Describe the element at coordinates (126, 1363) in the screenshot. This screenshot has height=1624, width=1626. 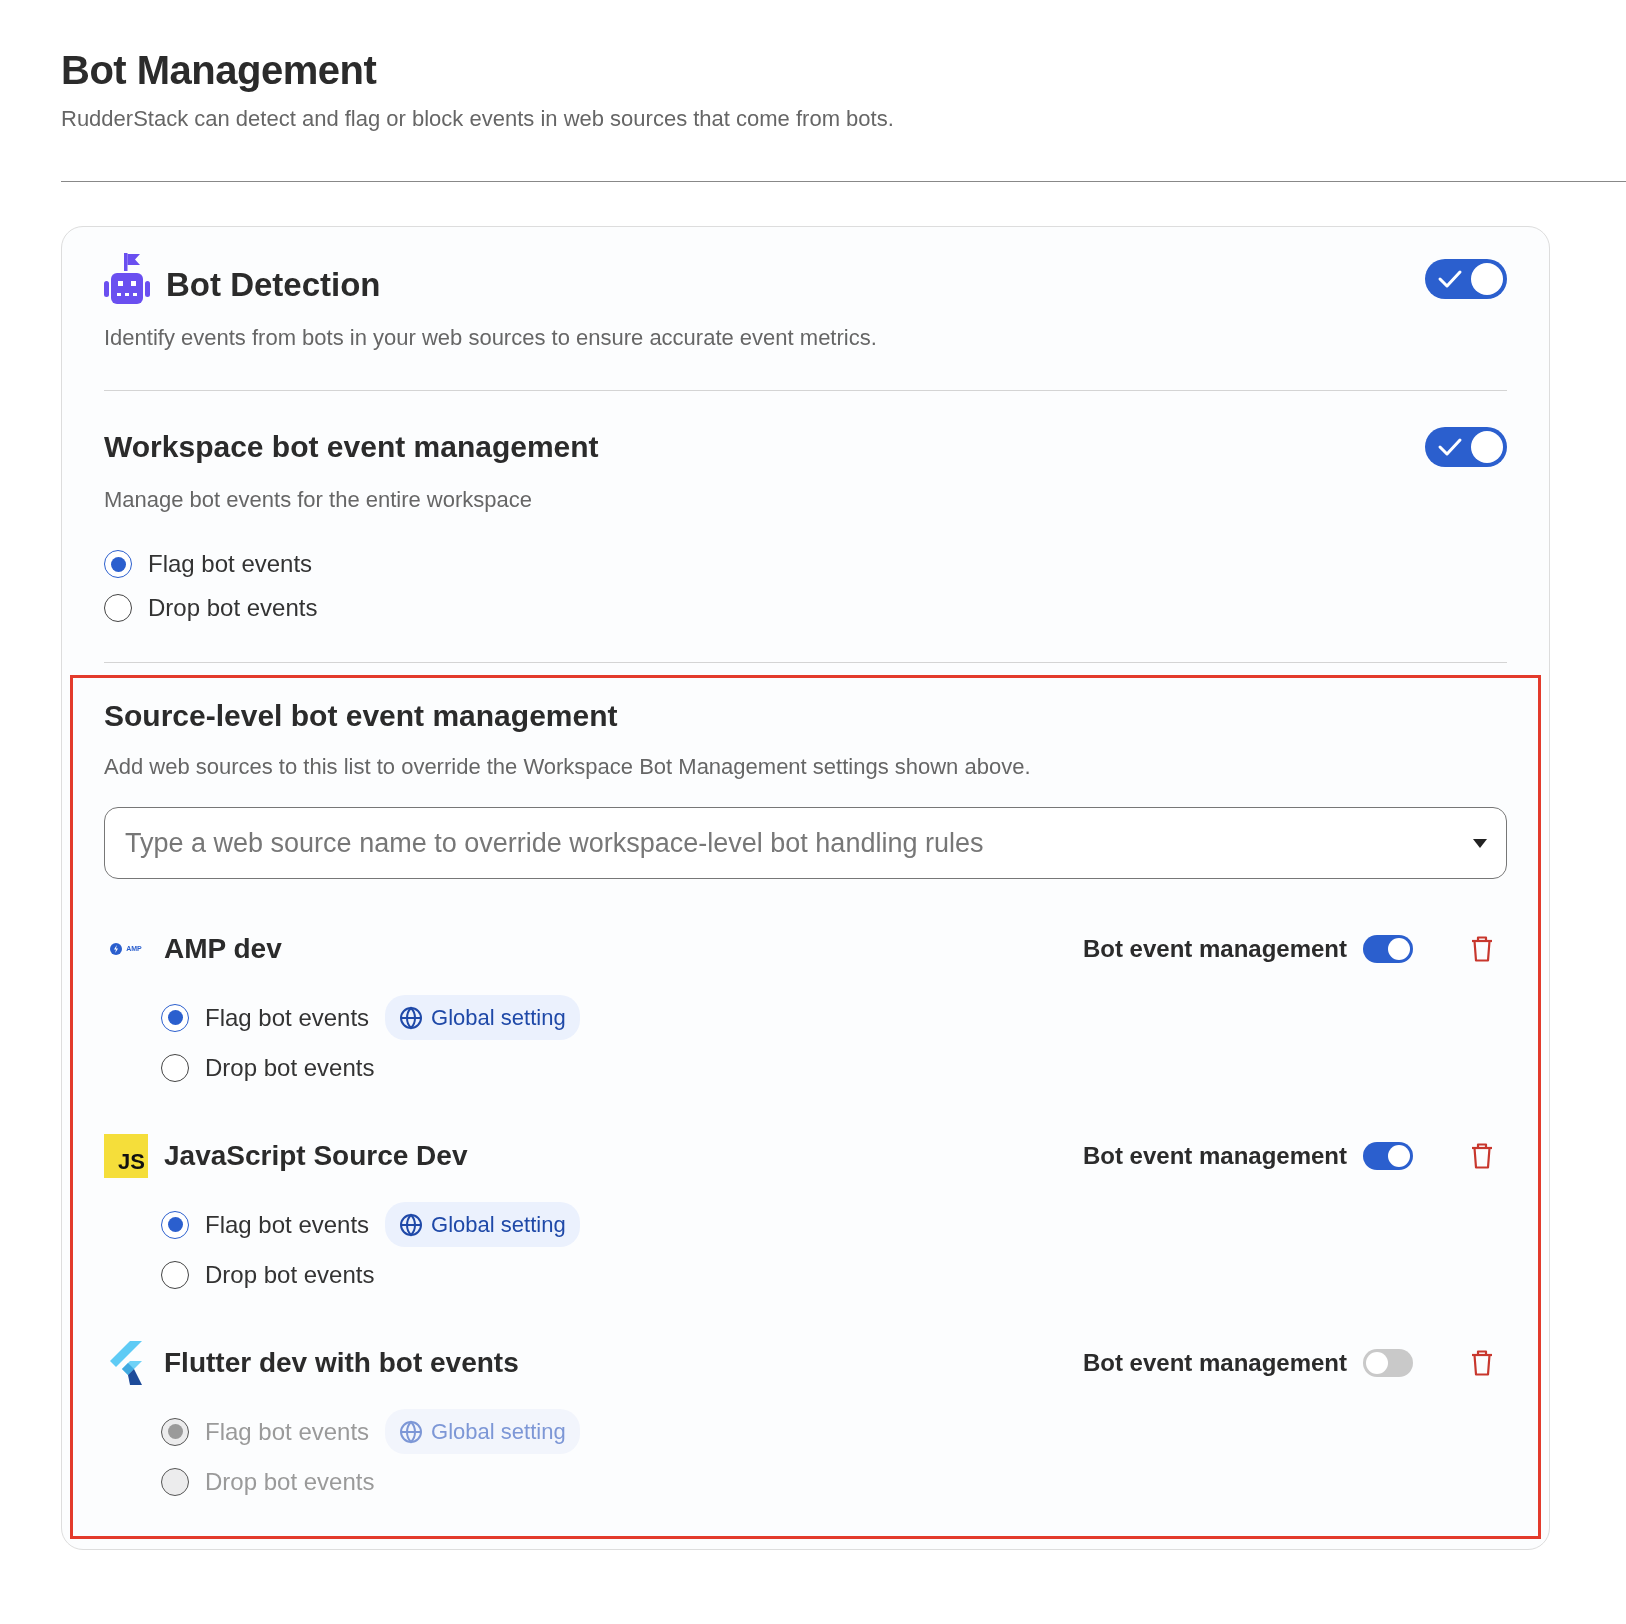
I see `flutter-logo-icon` at that location.